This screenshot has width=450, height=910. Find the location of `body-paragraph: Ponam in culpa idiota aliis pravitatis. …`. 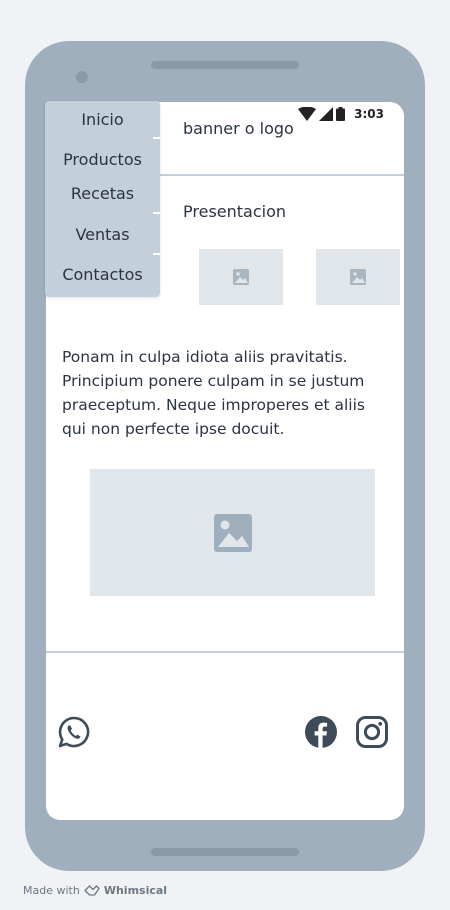

body-paragraph: Ponam in culpa idiota aliis pravitatis. … is located at coordinates (213, 393).